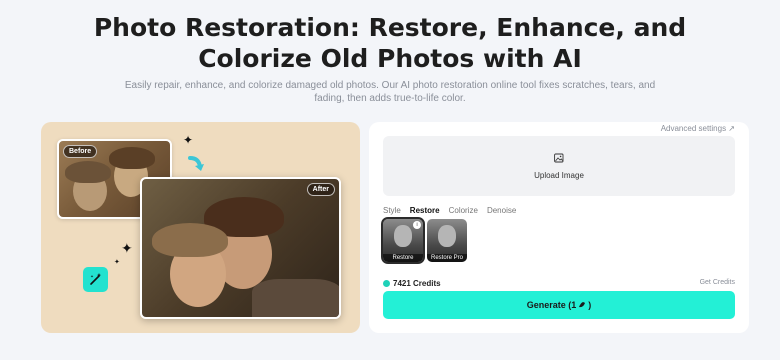 This screenshot has height=360, width=780. I want to click on style-card-restore-pro: Restore Pro, so click(447, 240).